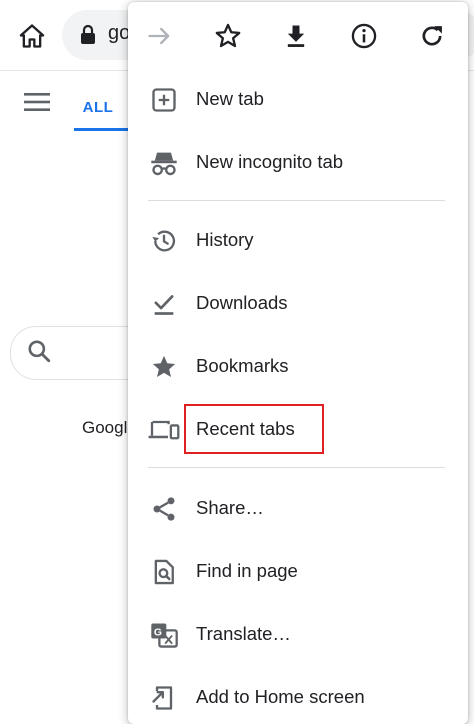  I want to click on hamburger-icon, so click(37, 102).